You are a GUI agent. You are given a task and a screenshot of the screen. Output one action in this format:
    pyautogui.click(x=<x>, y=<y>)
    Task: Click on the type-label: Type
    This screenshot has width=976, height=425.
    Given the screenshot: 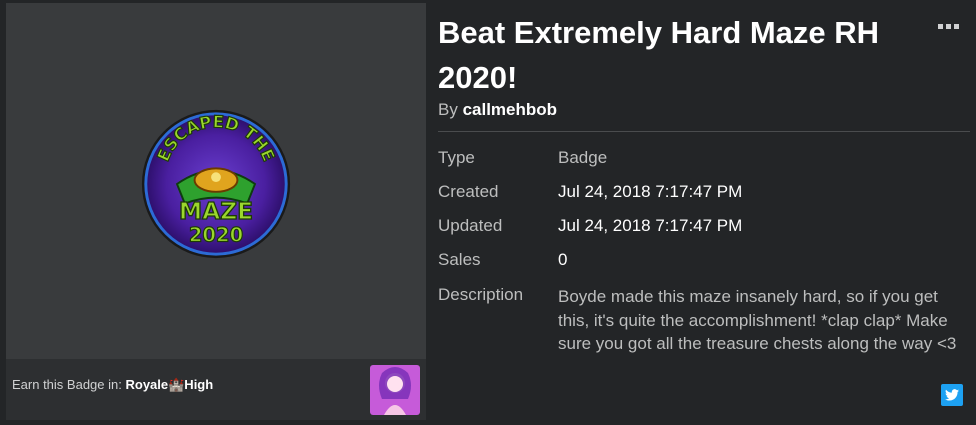 What is the action you would take?
    pyautogui.click(x=456, y=157)
    